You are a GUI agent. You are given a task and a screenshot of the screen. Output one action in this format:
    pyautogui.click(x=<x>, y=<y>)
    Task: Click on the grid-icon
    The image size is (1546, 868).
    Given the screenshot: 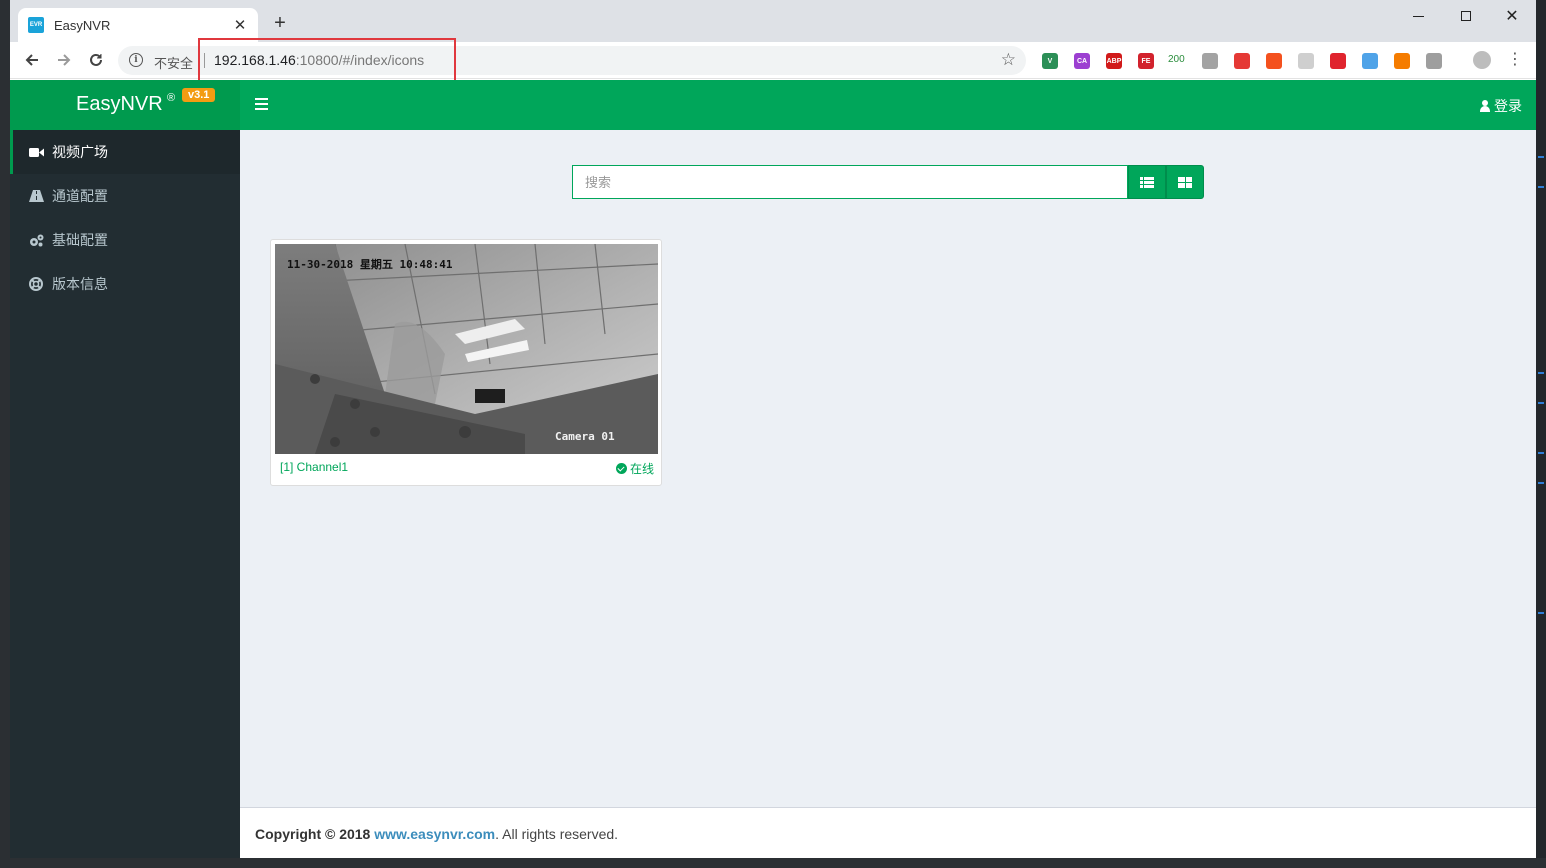 What is the action you would take?
    pyautogui.click(x=1185, y=182)
    